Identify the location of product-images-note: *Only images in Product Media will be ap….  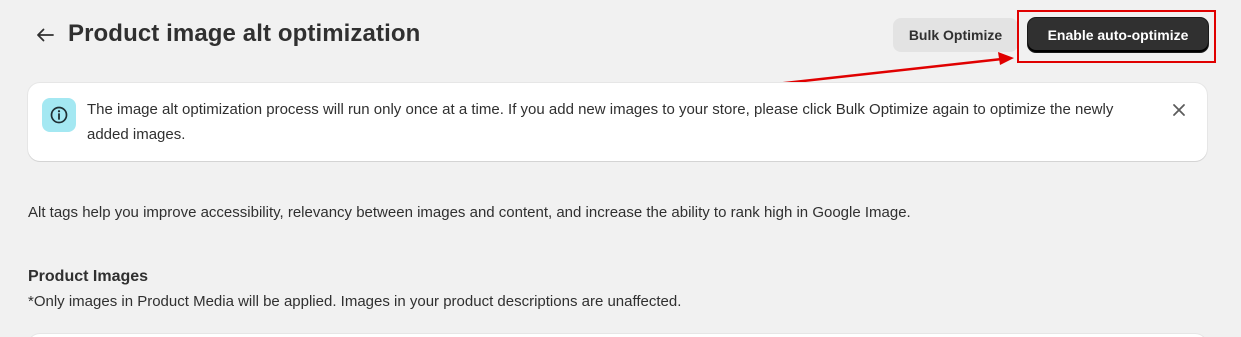
(355, 301).